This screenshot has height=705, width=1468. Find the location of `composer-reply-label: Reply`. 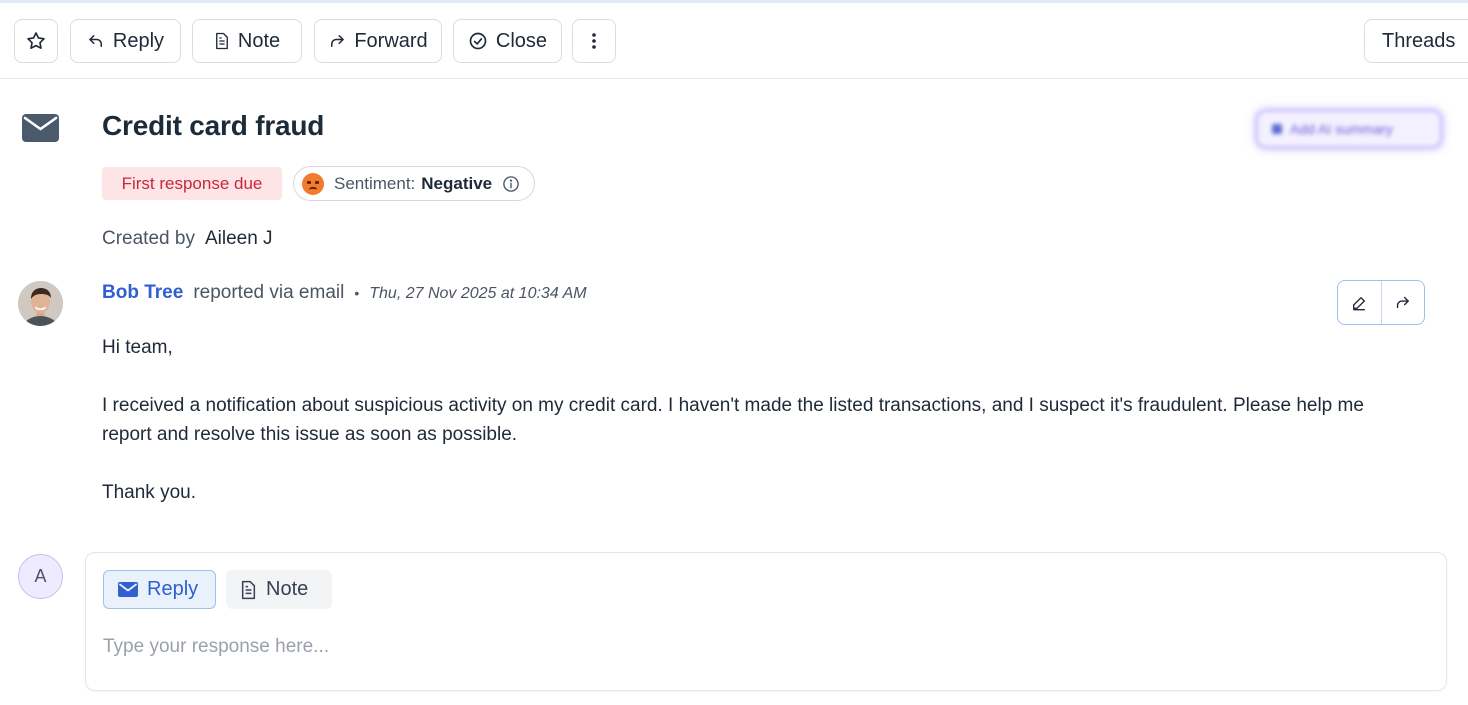

composer-reply-label: Reply is located at coordinates (173, 589).